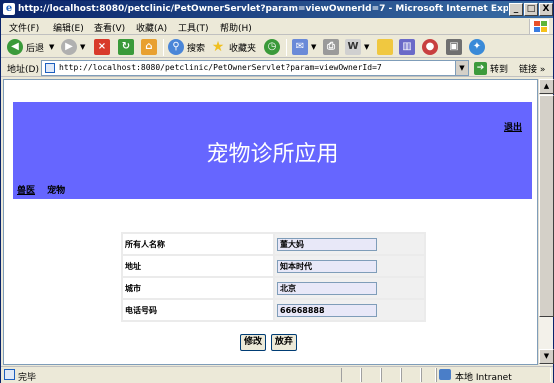 This screenshot has height=383, width=554. I want to click on city-label: 城市, so click(198, 288).